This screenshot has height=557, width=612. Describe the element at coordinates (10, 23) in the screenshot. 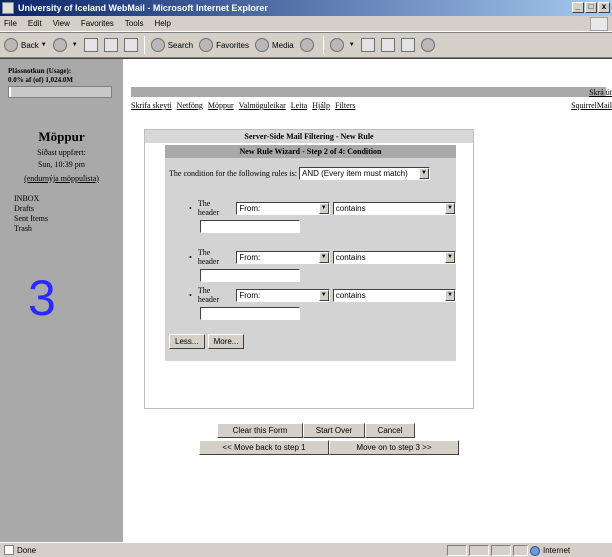

I see `menu-file: File` at that location.